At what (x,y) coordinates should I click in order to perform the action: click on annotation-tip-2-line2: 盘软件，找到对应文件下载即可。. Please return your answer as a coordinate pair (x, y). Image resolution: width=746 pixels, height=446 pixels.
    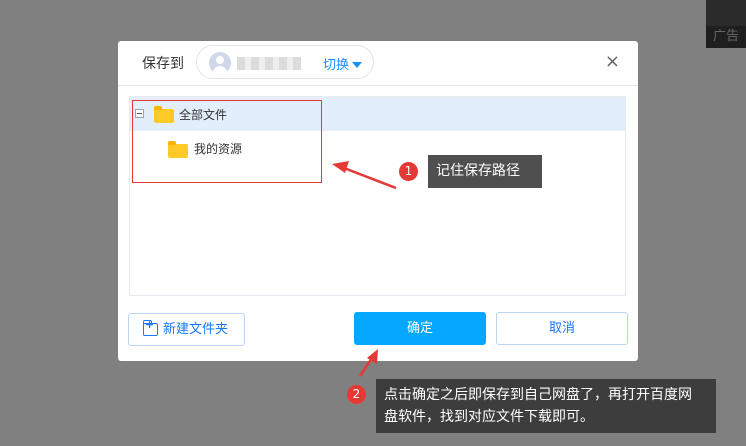
    Looking at the image, I should click on (489, 417).